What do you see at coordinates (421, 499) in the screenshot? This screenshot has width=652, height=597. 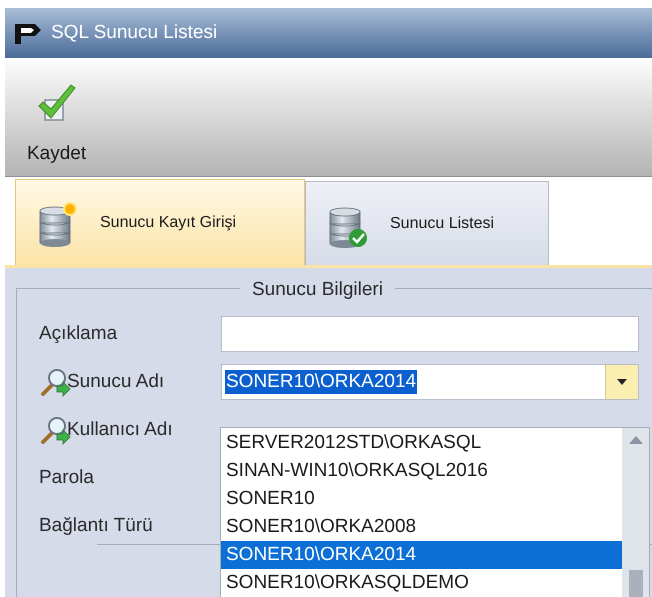 I see `list-item: SONER10` at bounding box center [421, 499].